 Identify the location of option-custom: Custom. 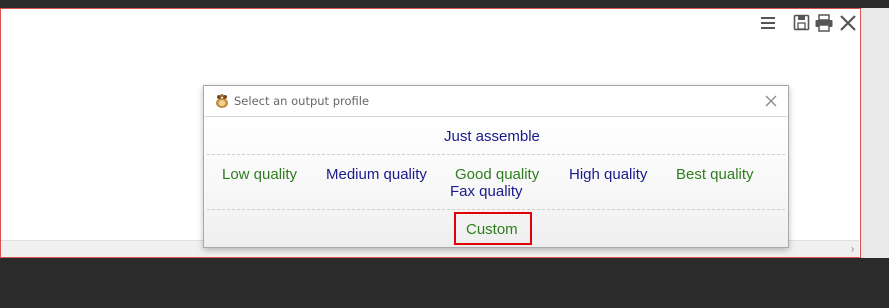
(492, 229).